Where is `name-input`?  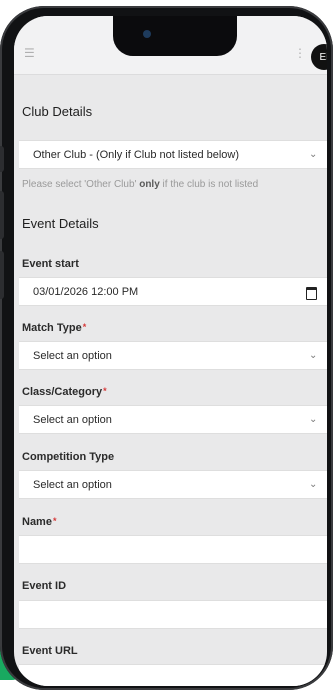
name-input is located at coordinates (173, 549).